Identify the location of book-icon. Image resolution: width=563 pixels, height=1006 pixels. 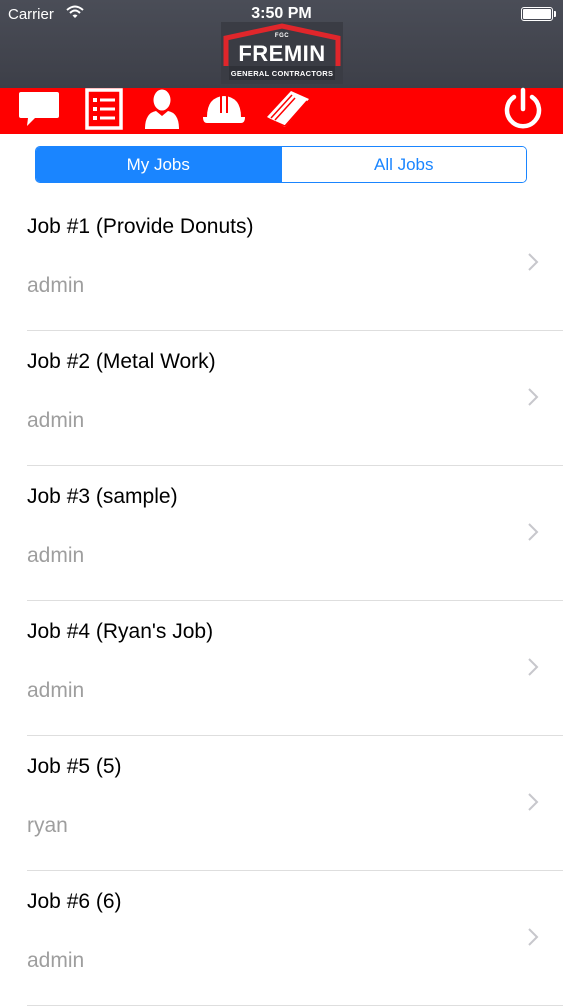
(288, 111).